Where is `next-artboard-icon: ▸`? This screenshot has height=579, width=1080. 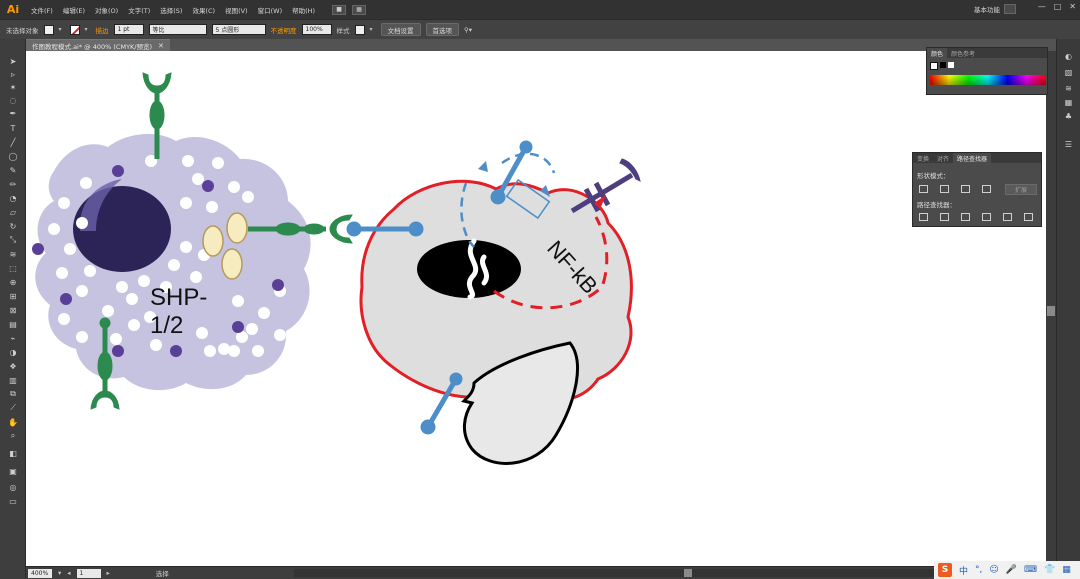
next-artboard-icon: ▸ is located at coordinates (108, 573).